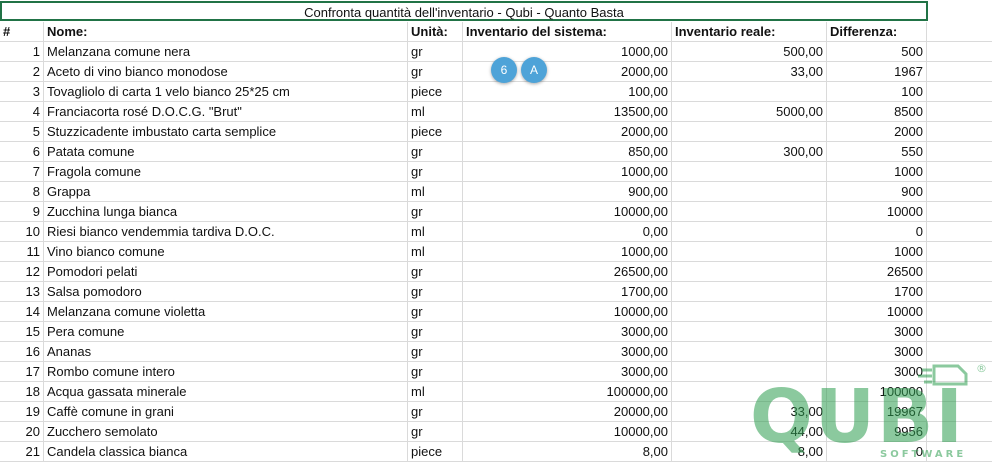 The height and width of the screenshot is (464, 992). I want to click on cell-system-inventory: 26500,00, so click(567, 272).